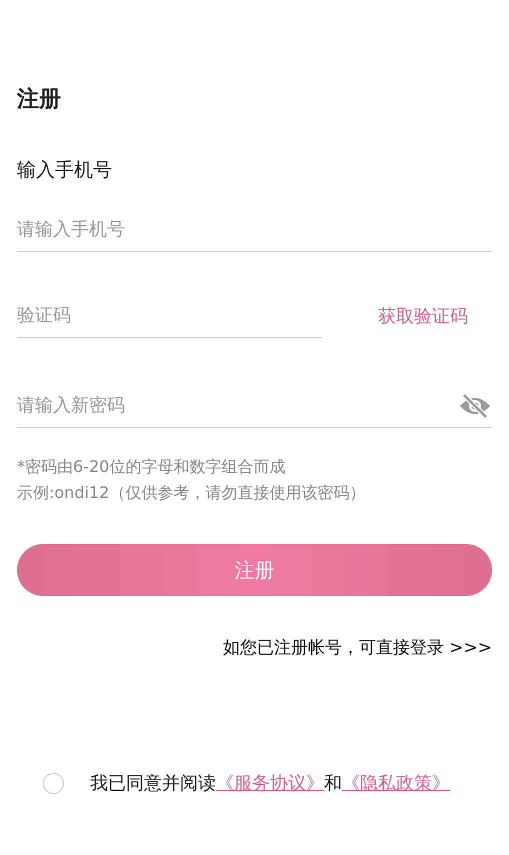 Image resolution: width=509 pixels, height=855 pixels. I want to click on page-title: 注册, so click(39, 100).